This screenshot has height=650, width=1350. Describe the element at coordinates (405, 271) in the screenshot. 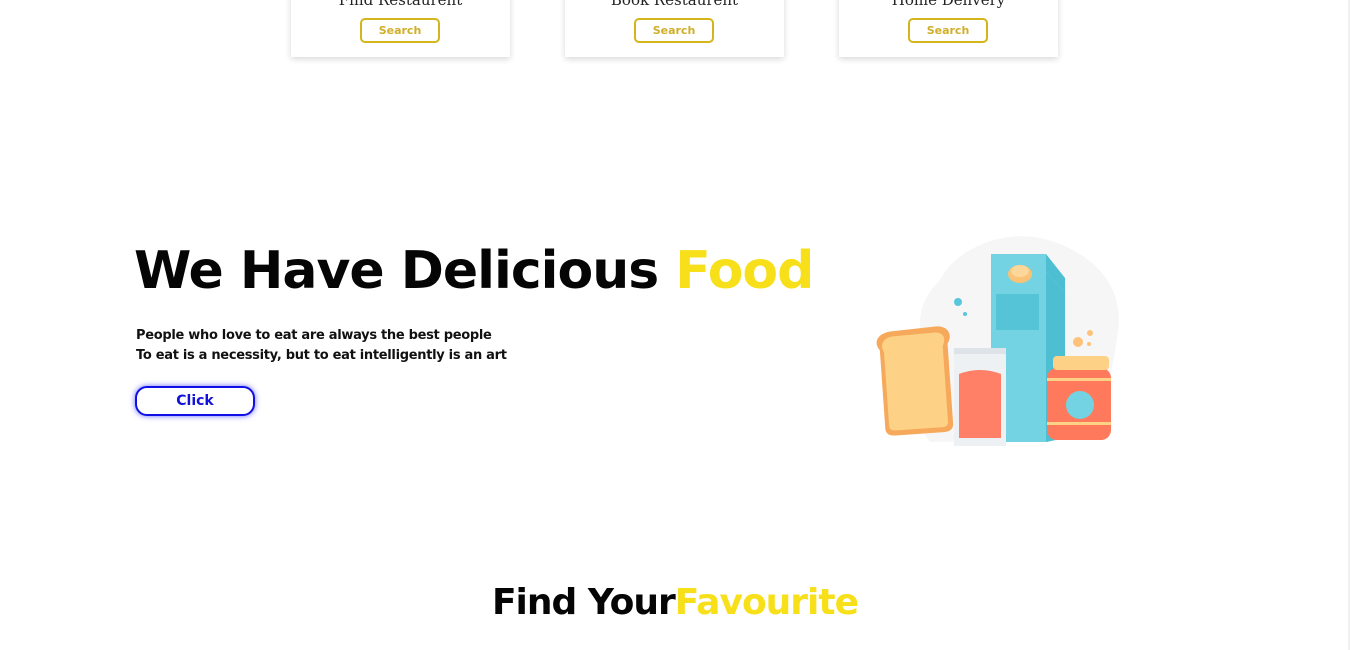

I see `hero-title-main: We Have Delicious` at that location.